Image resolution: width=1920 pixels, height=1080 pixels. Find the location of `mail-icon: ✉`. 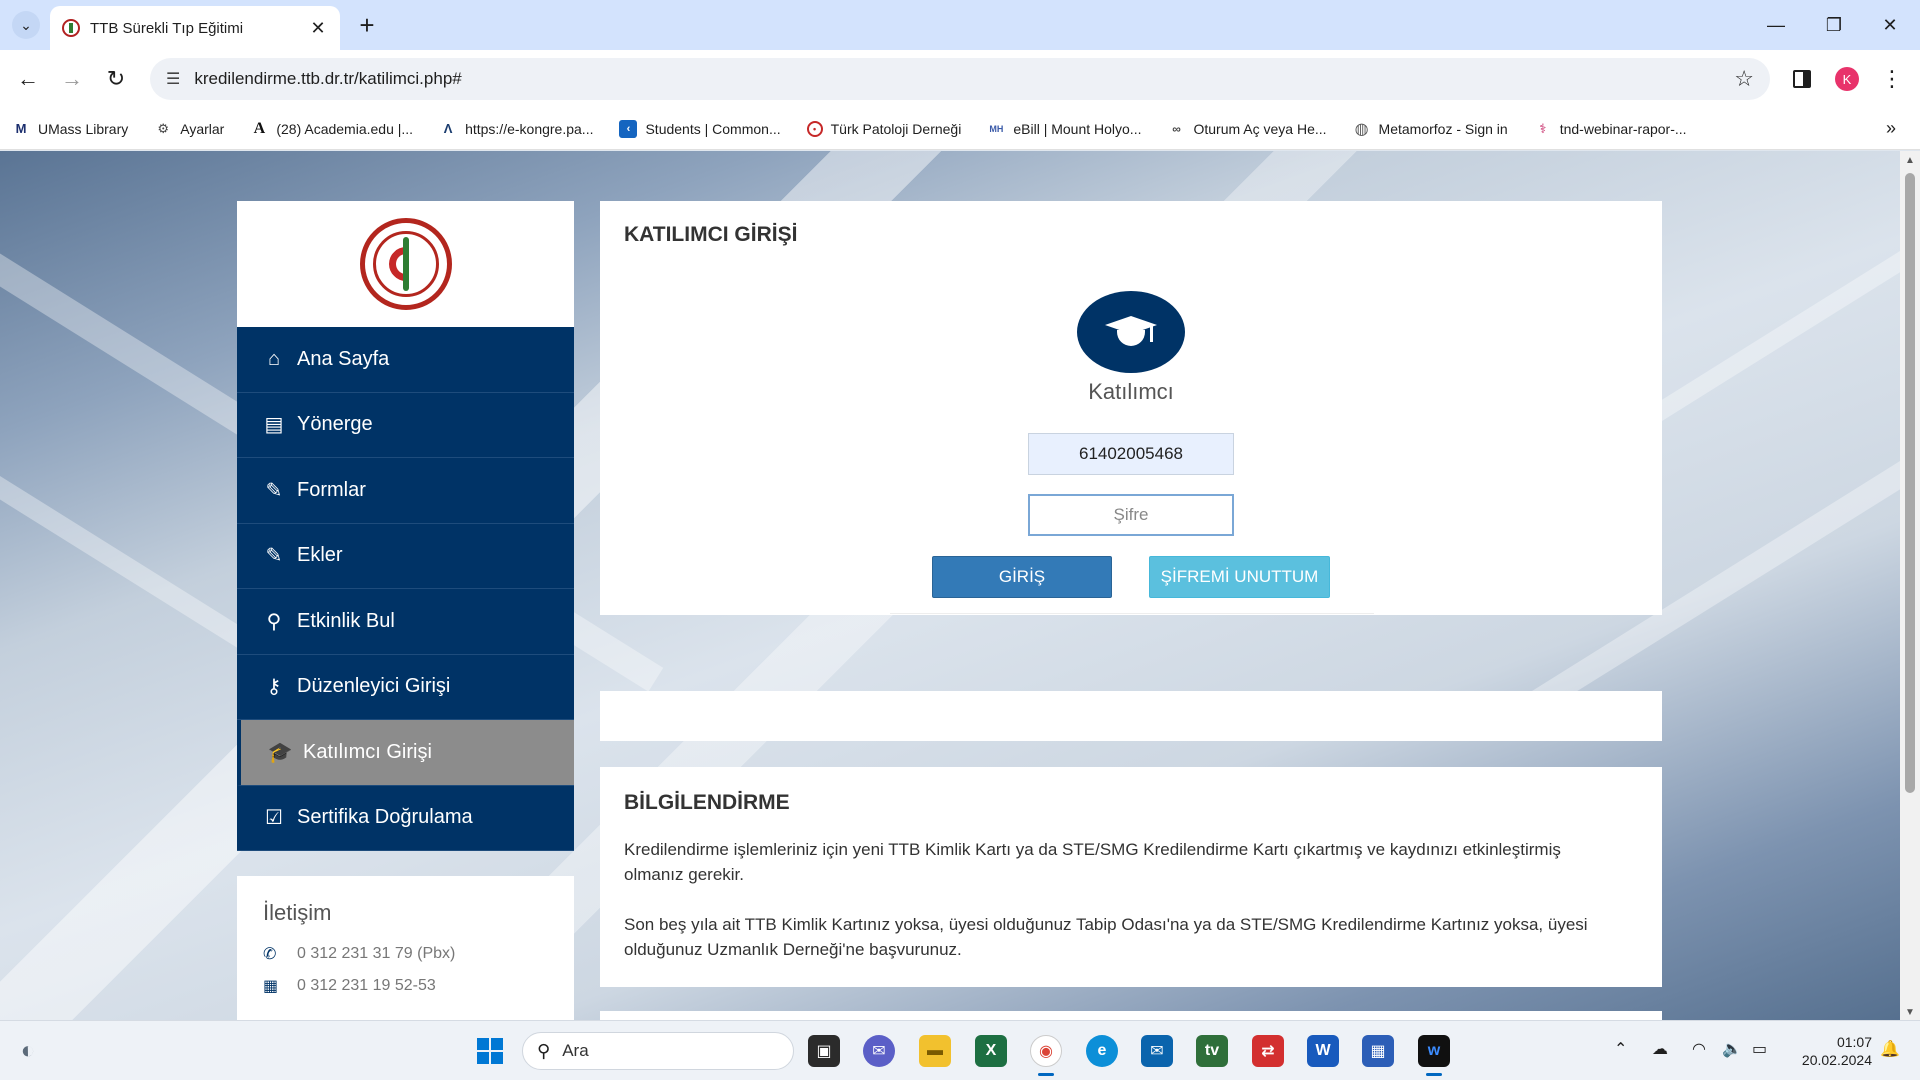

mail-icon: ✉ is located at coordinates (1157, 1051).